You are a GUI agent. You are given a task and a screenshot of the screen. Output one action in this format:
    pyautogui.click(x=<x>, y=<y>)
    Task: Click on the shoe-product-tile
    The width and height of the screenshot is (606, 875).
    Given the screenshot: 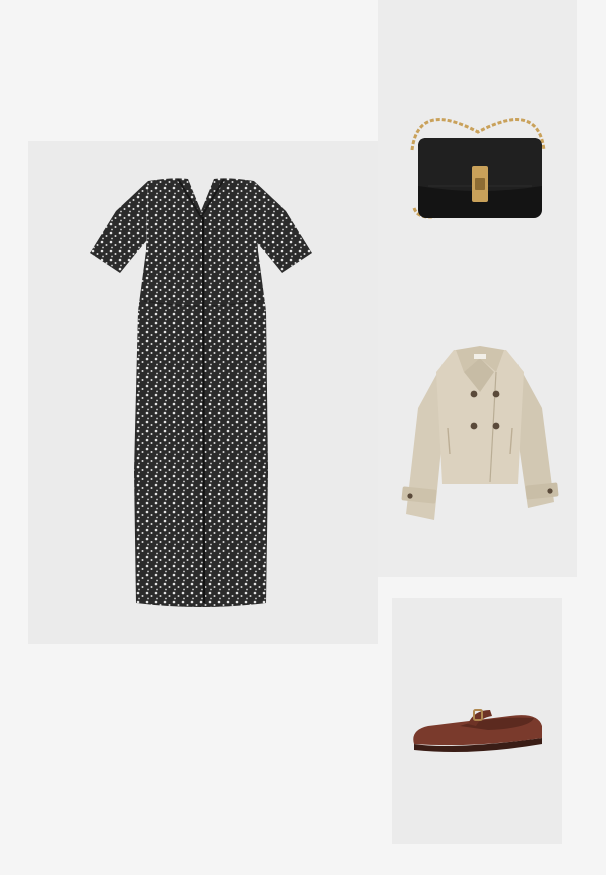 What is the action you would take?
    pyautogui.click(x=477, y=721)
    